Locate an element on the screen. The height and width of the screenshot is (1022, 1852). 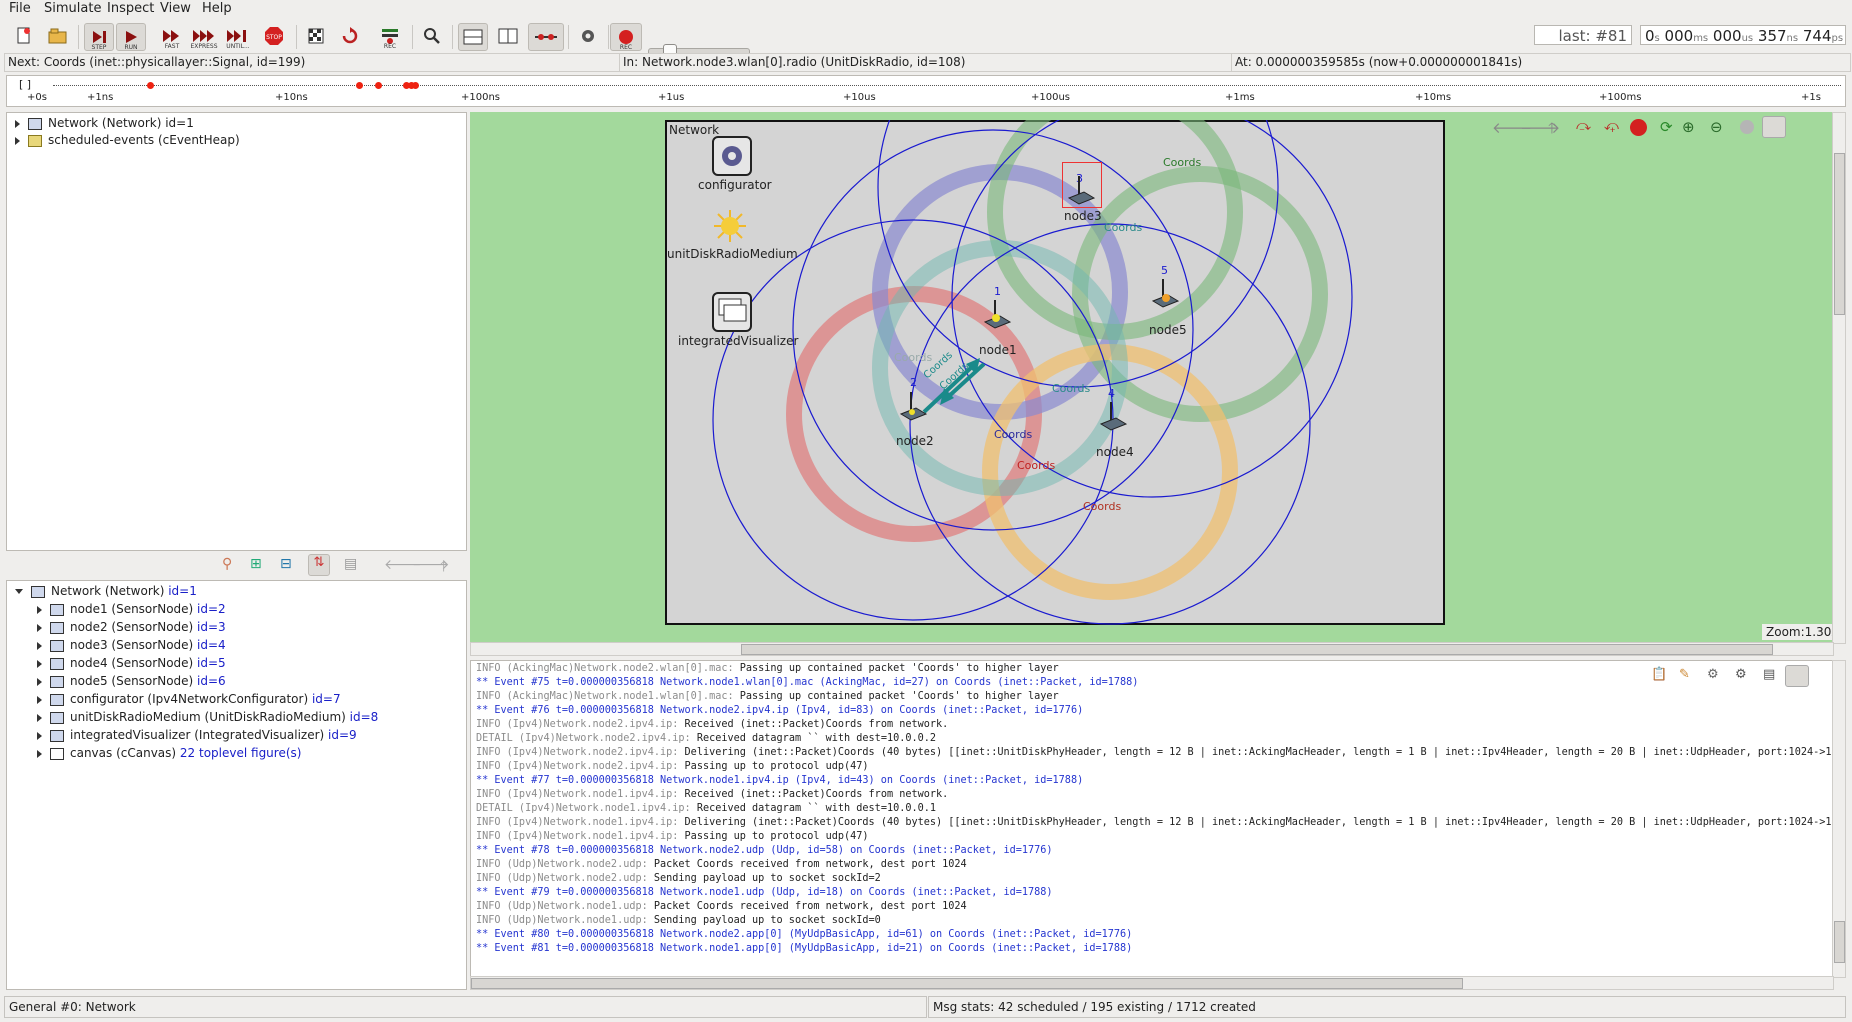
rebuild-network-icon is located at coordinates (350, 36).